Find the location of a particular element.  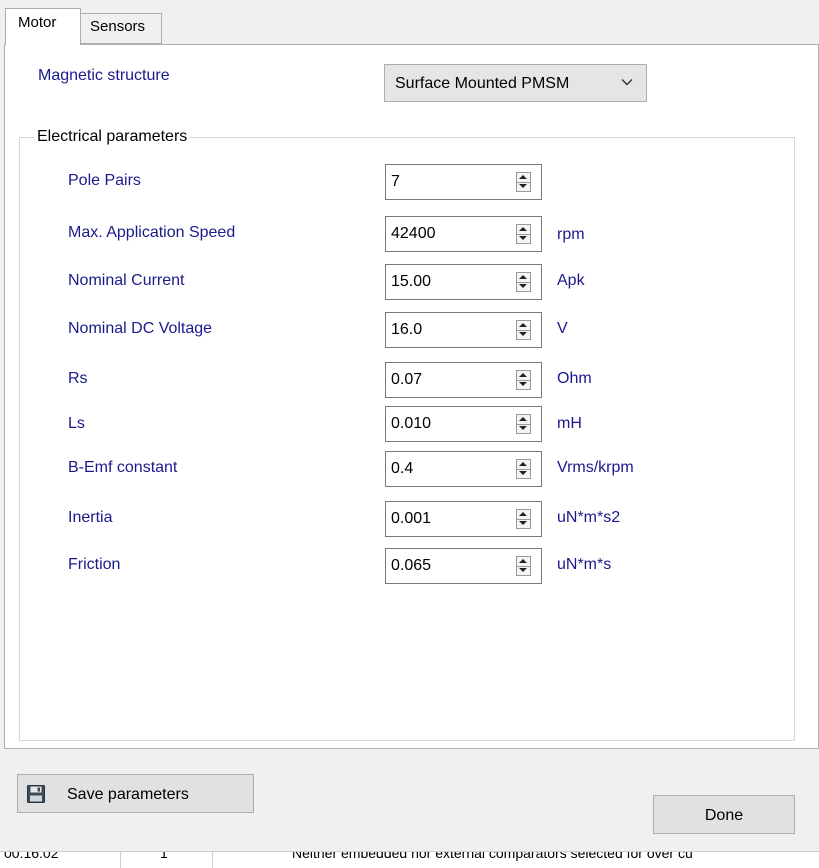

pole-pairs-label: Pole Pairs is located at coordinates (104, 180).